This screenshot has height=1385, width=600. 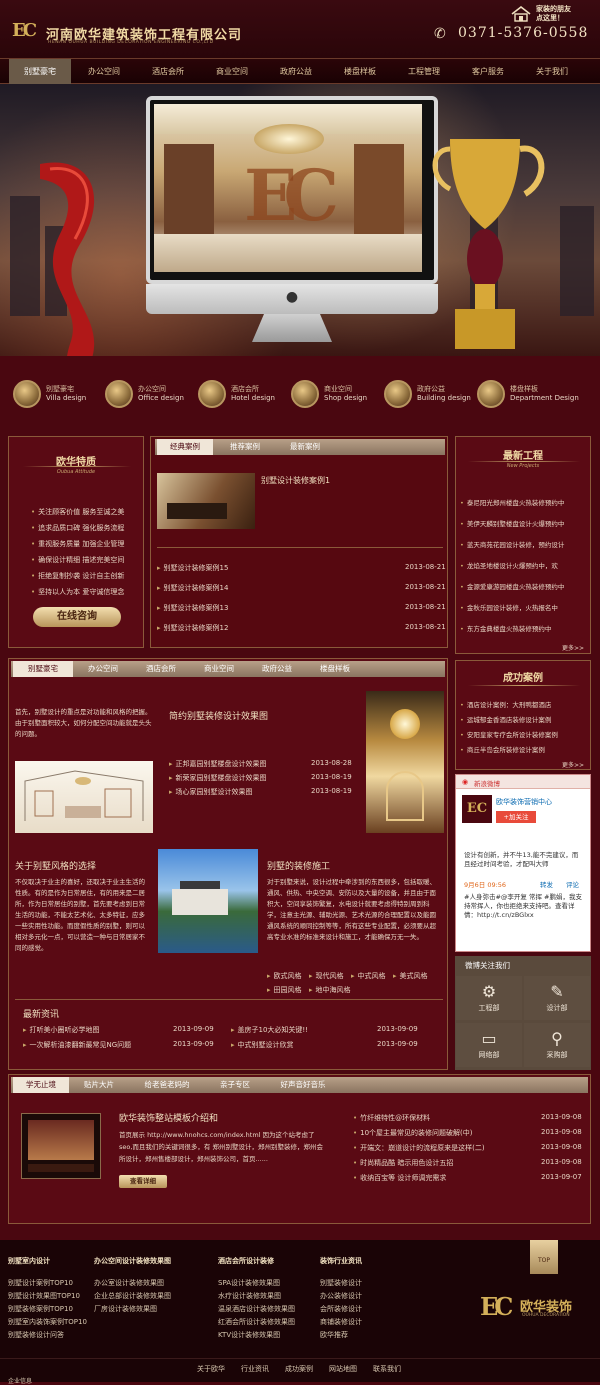 I want to click on repost-link: 转发, so click(x=546, y=884).